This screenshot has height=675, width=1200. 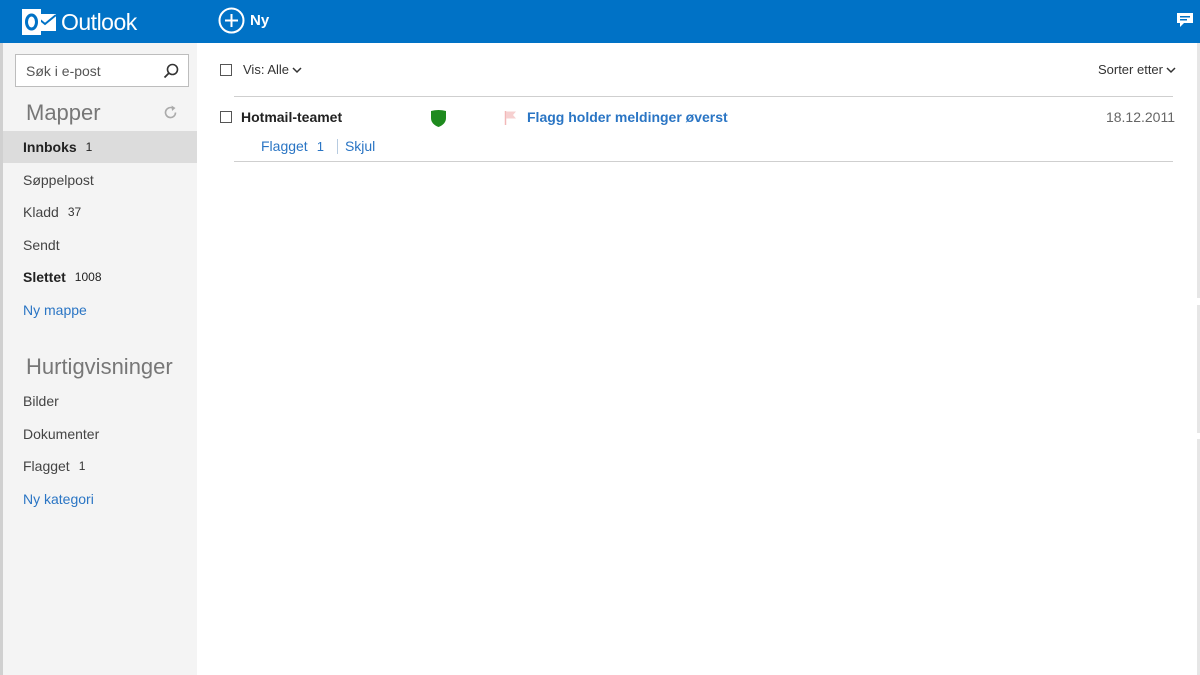 I want to click on filter-label: Flagget, so click(x=284, y=146).